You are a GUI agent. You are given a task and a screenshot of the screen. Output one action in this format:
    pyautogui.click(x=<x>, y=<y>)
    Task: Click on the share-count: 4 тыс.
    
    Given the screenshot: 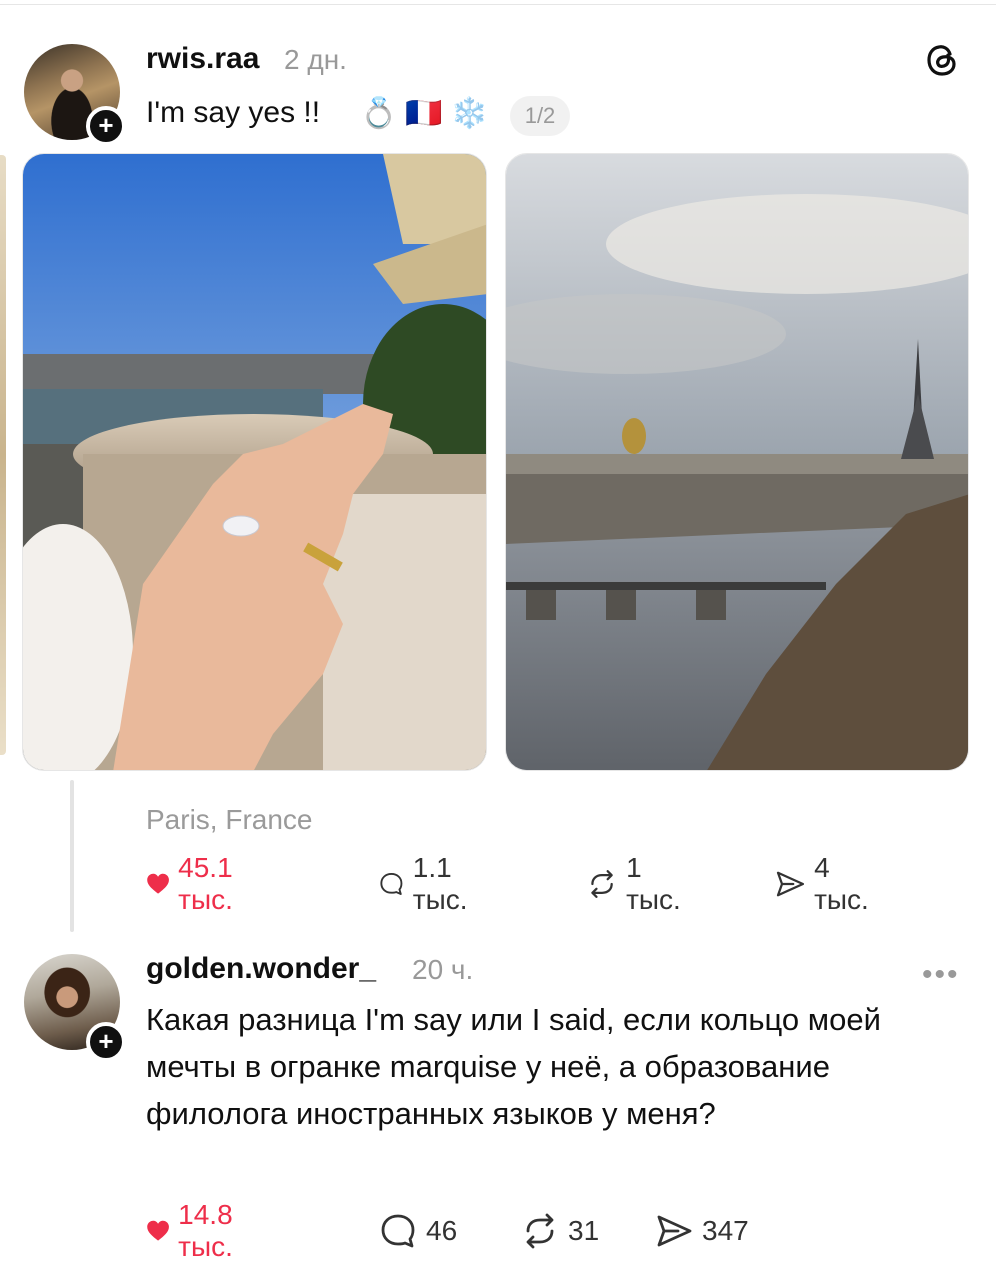 What is the action you would take?
    pyautogui.click(x=841, y=883)
    